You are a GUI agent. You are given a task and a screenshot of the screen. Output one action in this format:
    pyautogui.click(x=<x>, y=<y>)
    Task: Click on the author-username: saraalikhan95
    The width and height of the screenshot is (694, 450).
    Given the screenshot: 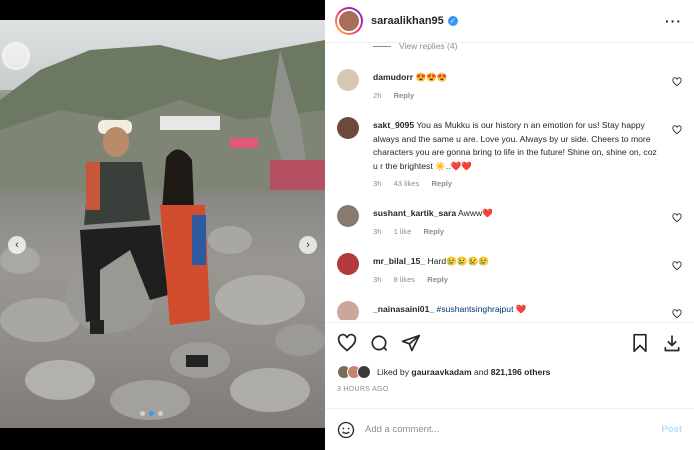 What is the action you would take?
    pyautogui.click(x=407, y=21)
    